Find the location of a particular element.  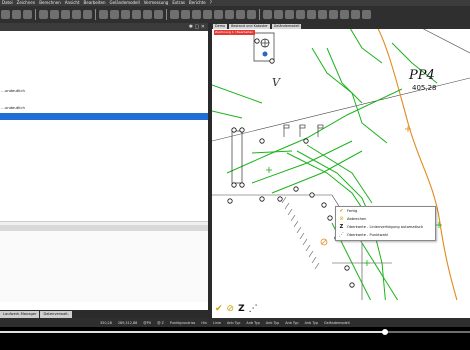

tab-demo: Demo is located at coordinates (220, 26).